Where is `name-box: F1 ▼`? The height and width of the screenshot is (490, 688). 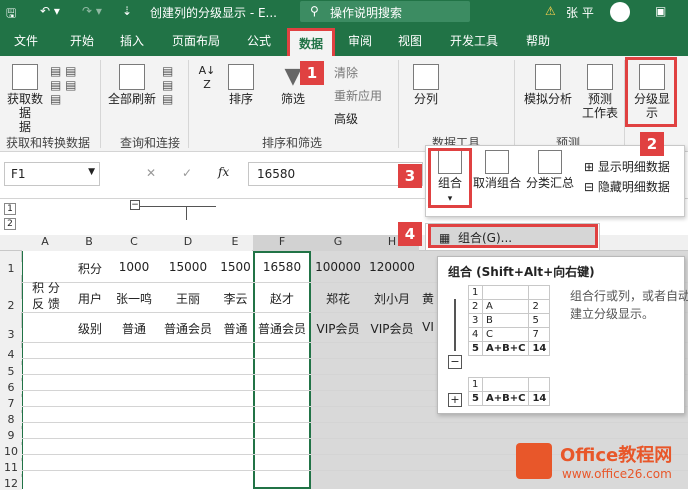 name-box: F1 ▼ is located at coordinates (52, 174).